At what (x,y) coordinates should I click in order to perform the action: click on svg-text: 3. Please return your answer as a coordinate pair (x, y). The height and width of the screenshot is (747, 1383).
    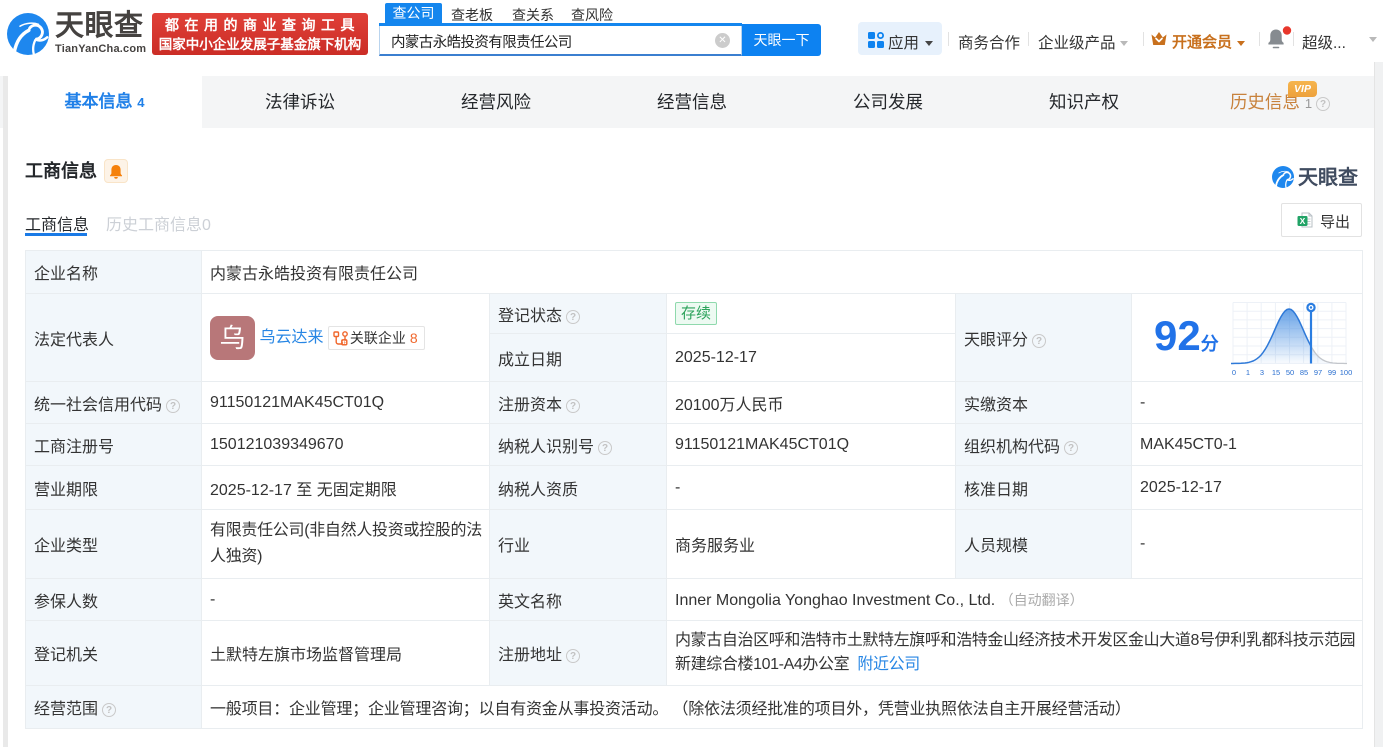
    Looking at the image, I should click on (1262, 372).